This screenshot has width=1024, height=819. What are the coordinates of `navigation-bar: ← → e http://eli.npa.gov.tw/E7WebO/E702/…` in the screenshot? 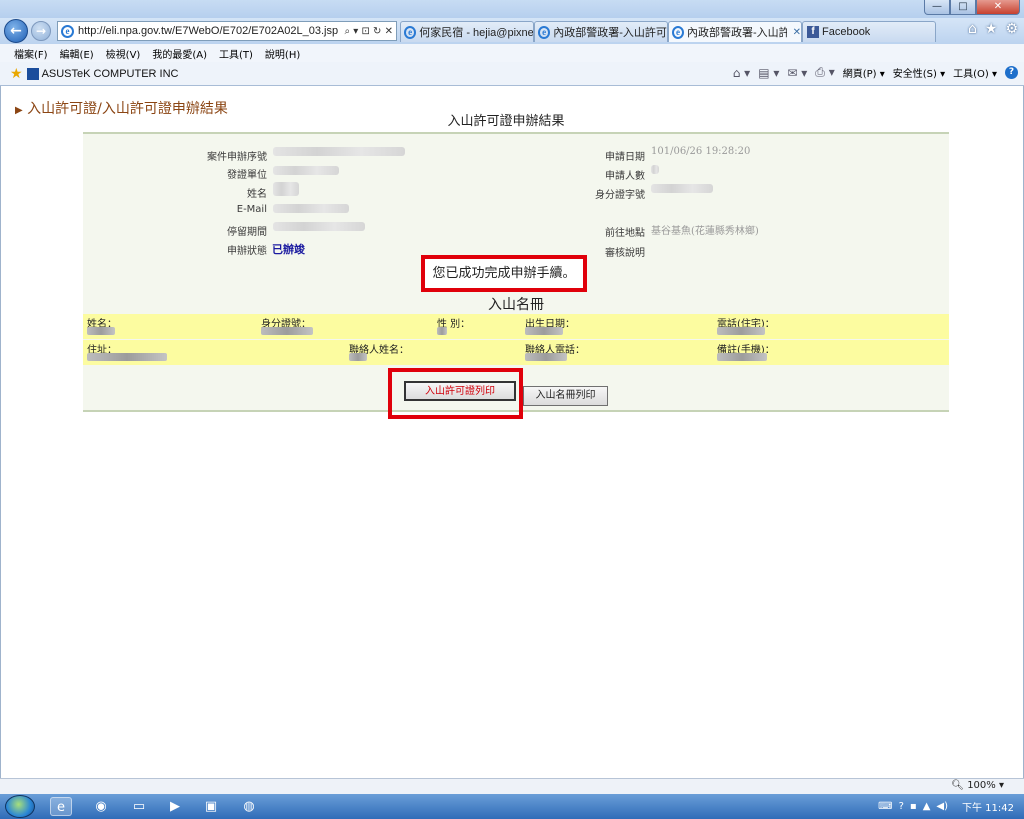 It's located at (512, 31).